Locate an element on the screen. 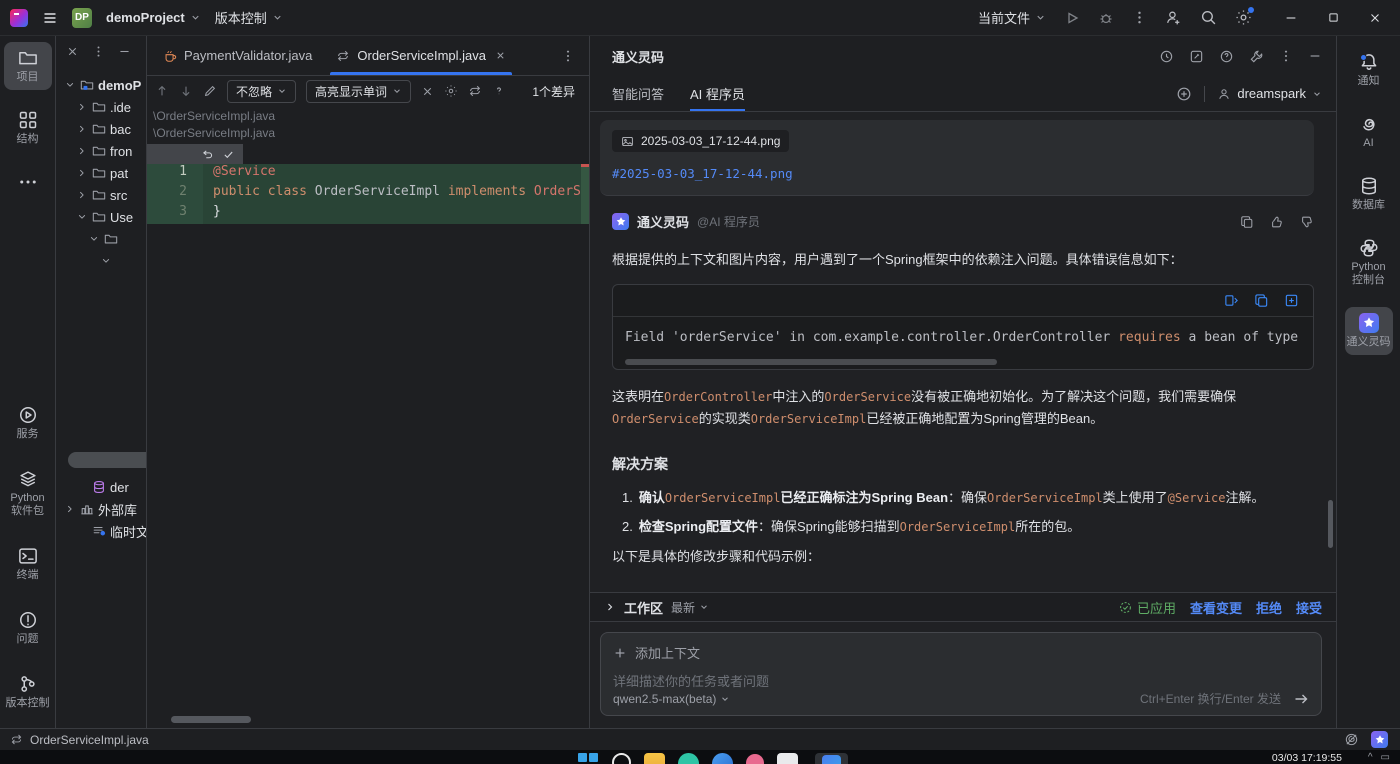 This screenshot has width=1400, height=764. tool-button-terminal: 终端 is located at coordinates (28, 564).